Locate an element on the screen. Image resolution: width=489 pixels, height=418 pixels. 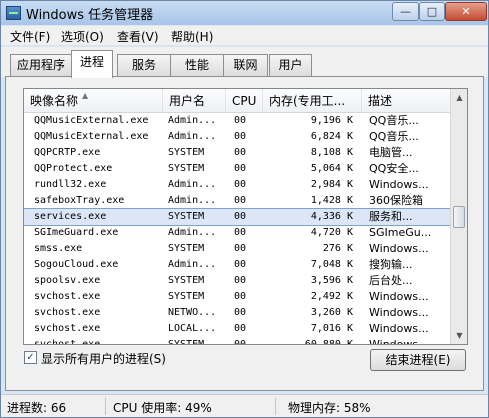
process-image-name: spoolsv.exe is located at coordinates (67, 280).